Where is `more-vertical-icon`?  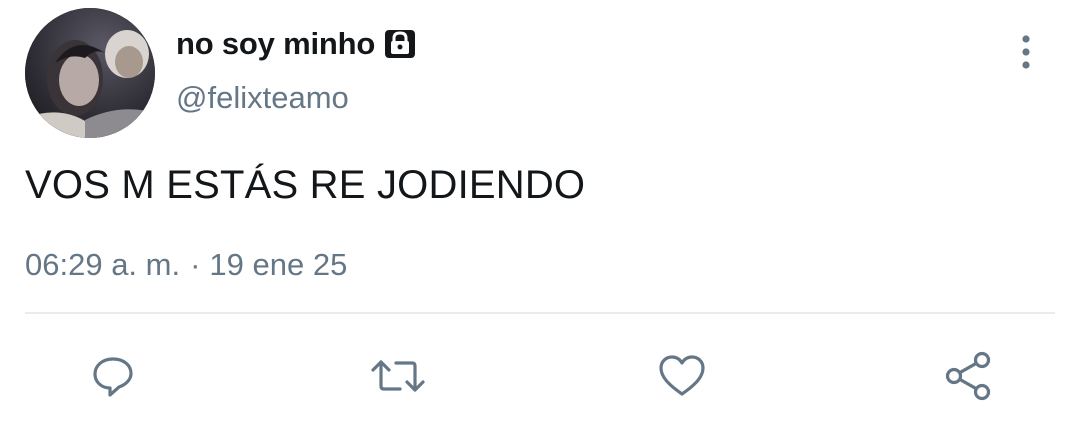
more-vertical-icon is located at coordinates (1026, 52).